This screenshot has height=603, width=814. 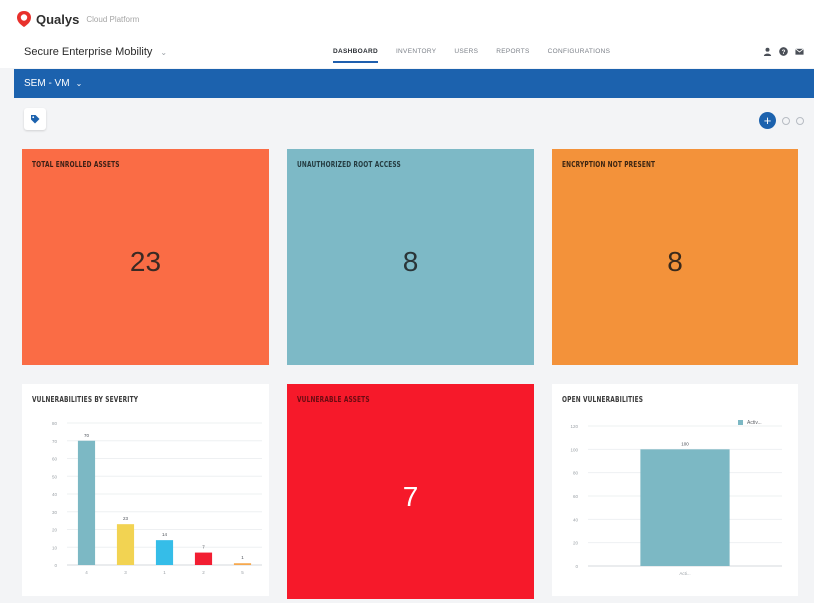 What do you see at coordinates (579, 51) in the screenshot?
I see `tab-configurations: CONFIGURATIONS` at bounding box center [579, 51].